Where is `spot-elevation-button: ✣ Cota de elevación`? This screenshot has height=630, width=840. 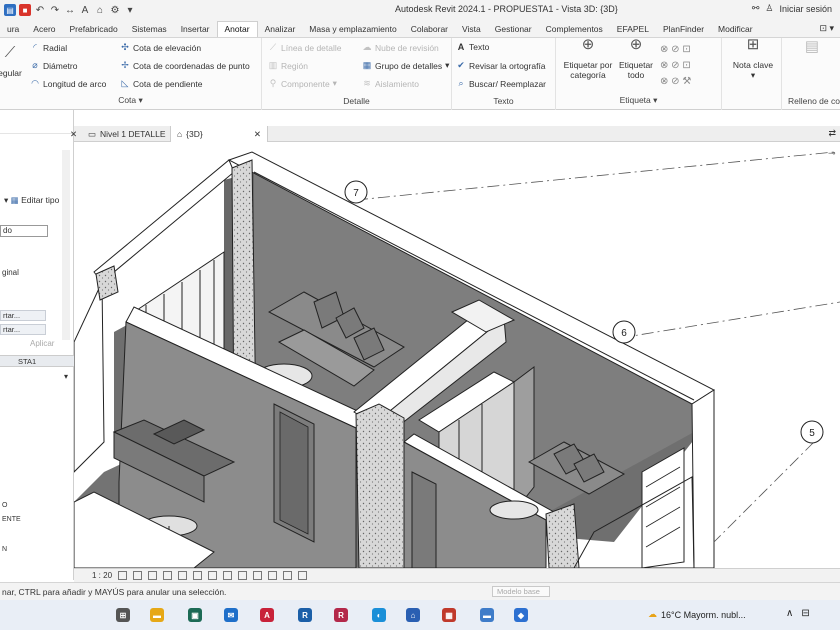 spot-elevation-button: ✣ Cota de elevación is located at coordinates (160, 47).